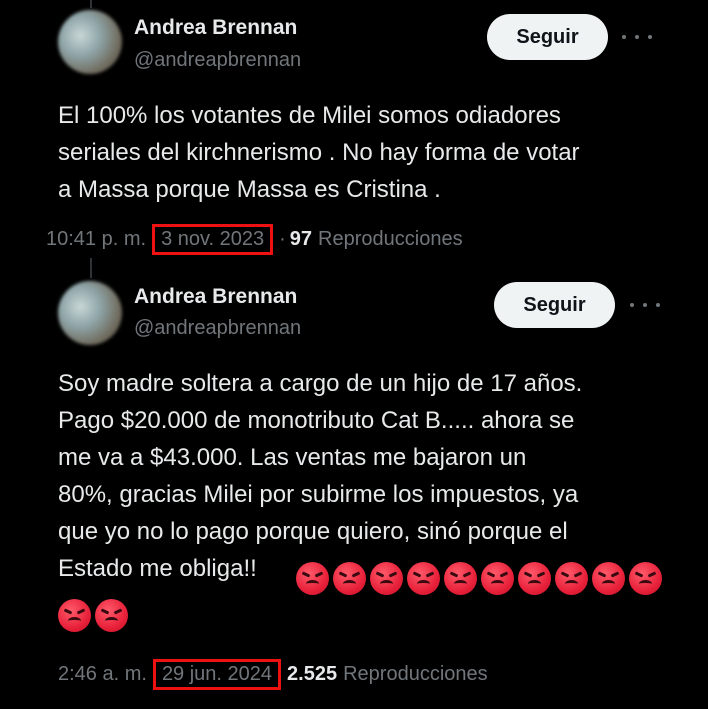  What do you see at coordinates (91, 4) in the screenshot?
I see `thread-connector-top` at bounding box center [91, 4].